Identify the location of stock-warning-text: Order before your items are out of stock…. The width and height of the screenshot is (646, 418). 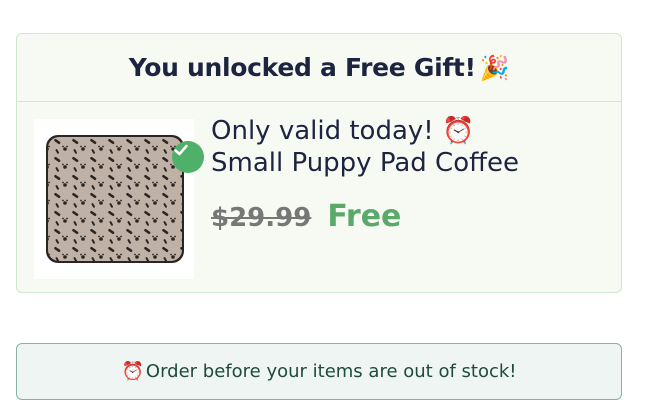
(331, 371).